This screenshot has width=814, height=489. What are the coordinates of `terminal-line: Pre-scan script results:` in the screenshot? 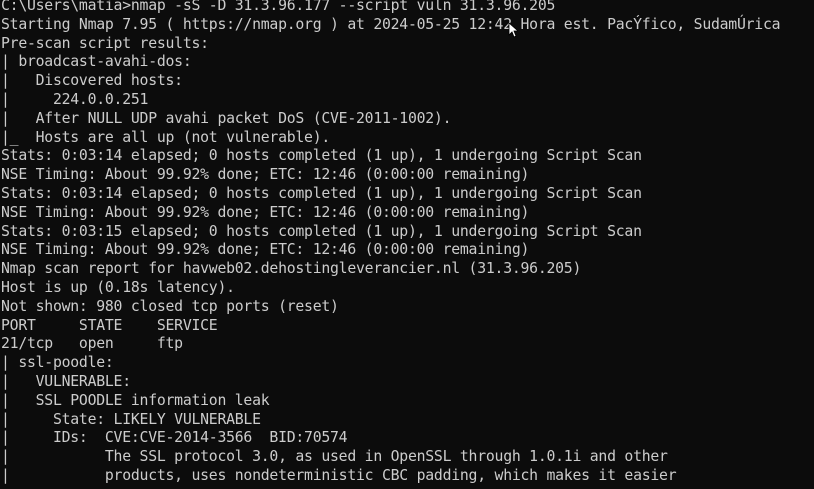 It's located at (105, 43).